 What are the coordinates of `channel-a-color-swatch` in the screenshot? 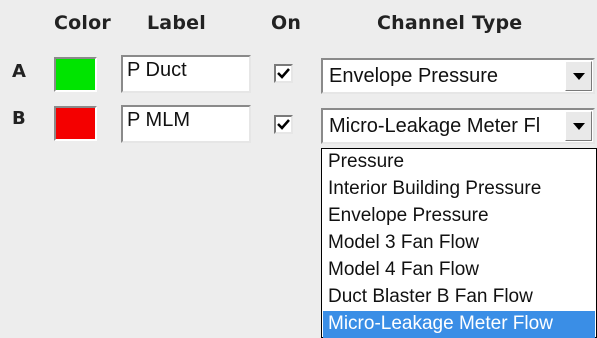 It's located at (75, 74).